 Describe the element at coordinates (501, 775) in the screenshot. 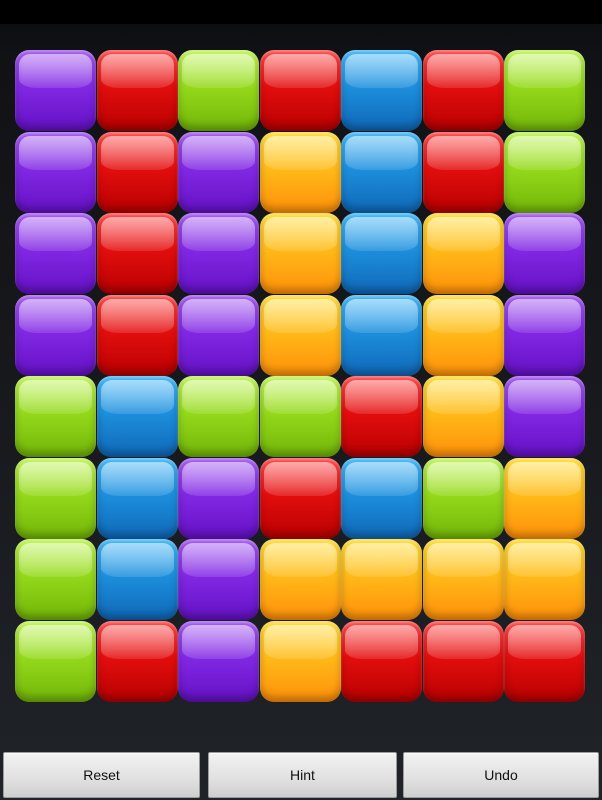

I see `undo-button: Undo` at that location.